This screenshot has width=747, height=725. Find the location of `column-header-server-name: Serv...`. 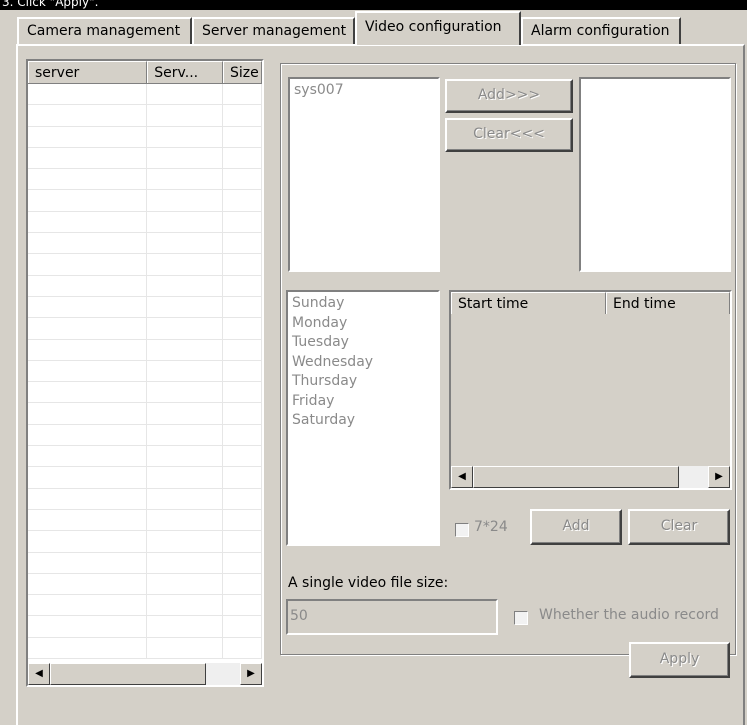

column-header-server-name: Serv... is located at coordinates (185, 72).